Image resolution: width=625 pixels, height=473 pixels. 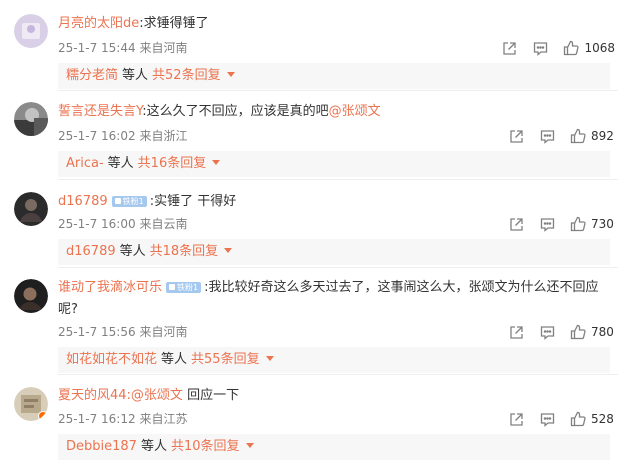 I want to click on comment-meta: 25-1-7 16:00 来自云南, so click(x=122, y=224).